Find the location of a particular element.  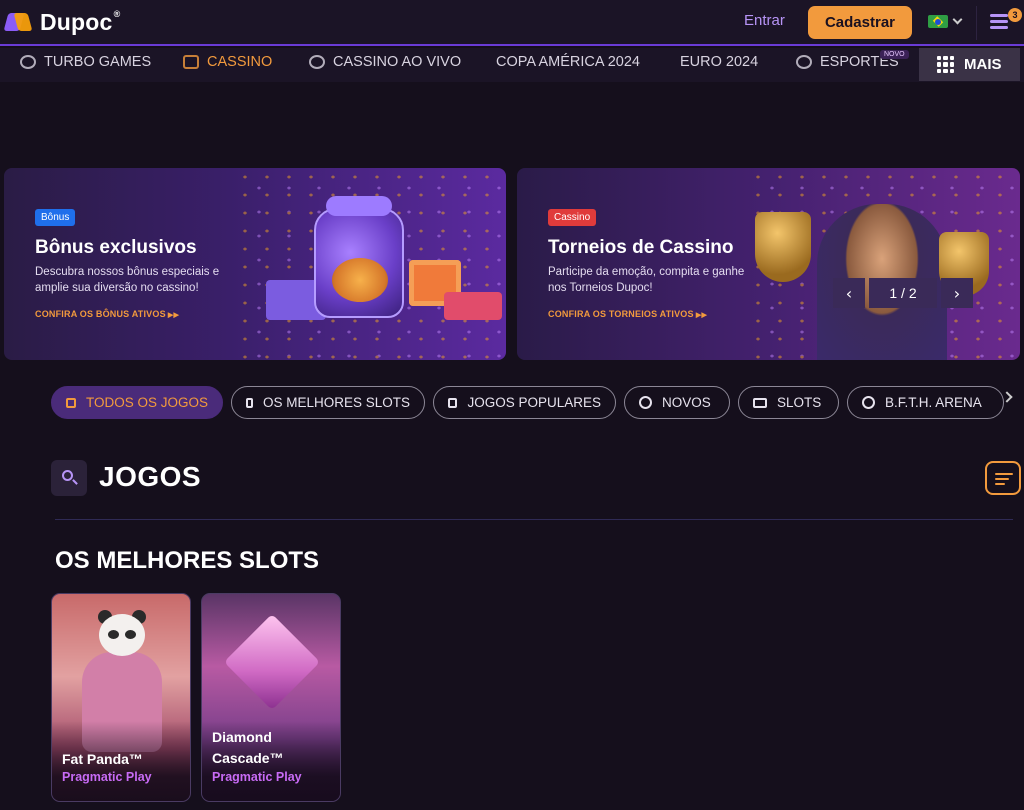

login-button: Entrar is located at coordinates (764, 20).